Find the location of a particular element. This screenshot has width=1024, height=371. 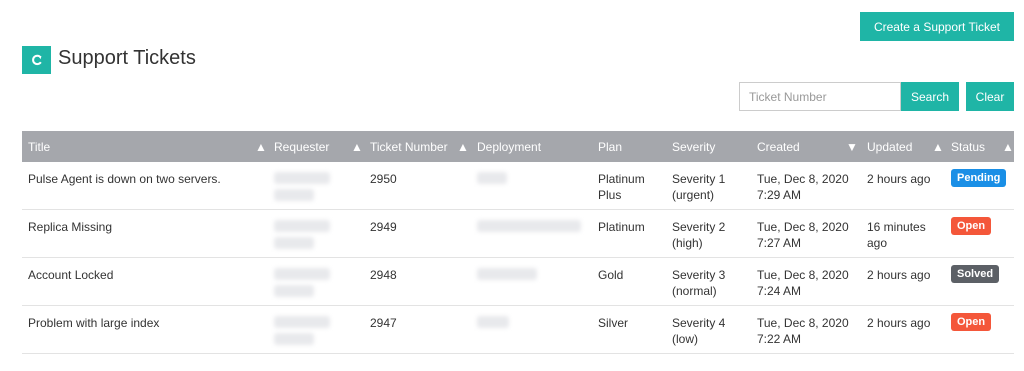

created: Tue, Dec 8, 2020 7:27 AM is located at coordinates (803, 235).